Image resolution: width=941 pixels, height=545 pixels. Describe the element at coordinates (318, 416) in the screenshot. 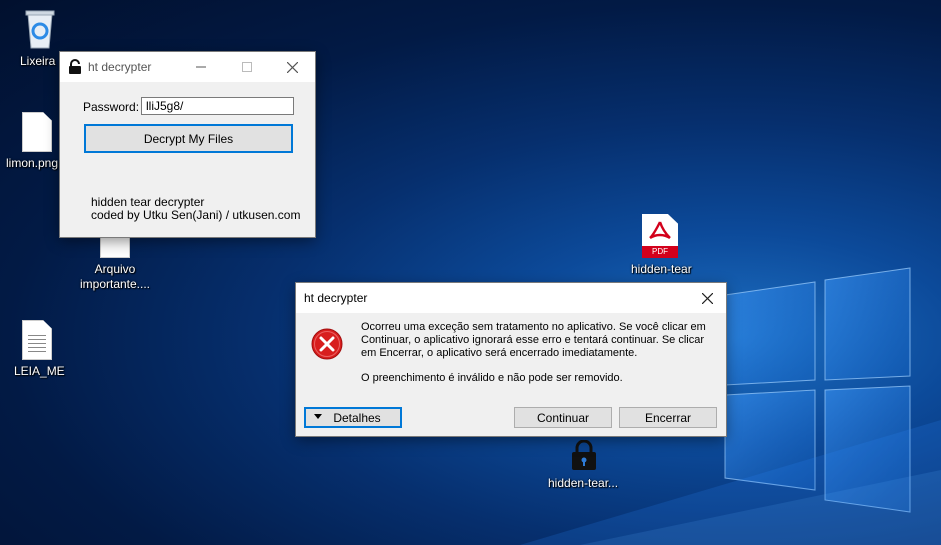

I see `chevron-down-icon` at that location.